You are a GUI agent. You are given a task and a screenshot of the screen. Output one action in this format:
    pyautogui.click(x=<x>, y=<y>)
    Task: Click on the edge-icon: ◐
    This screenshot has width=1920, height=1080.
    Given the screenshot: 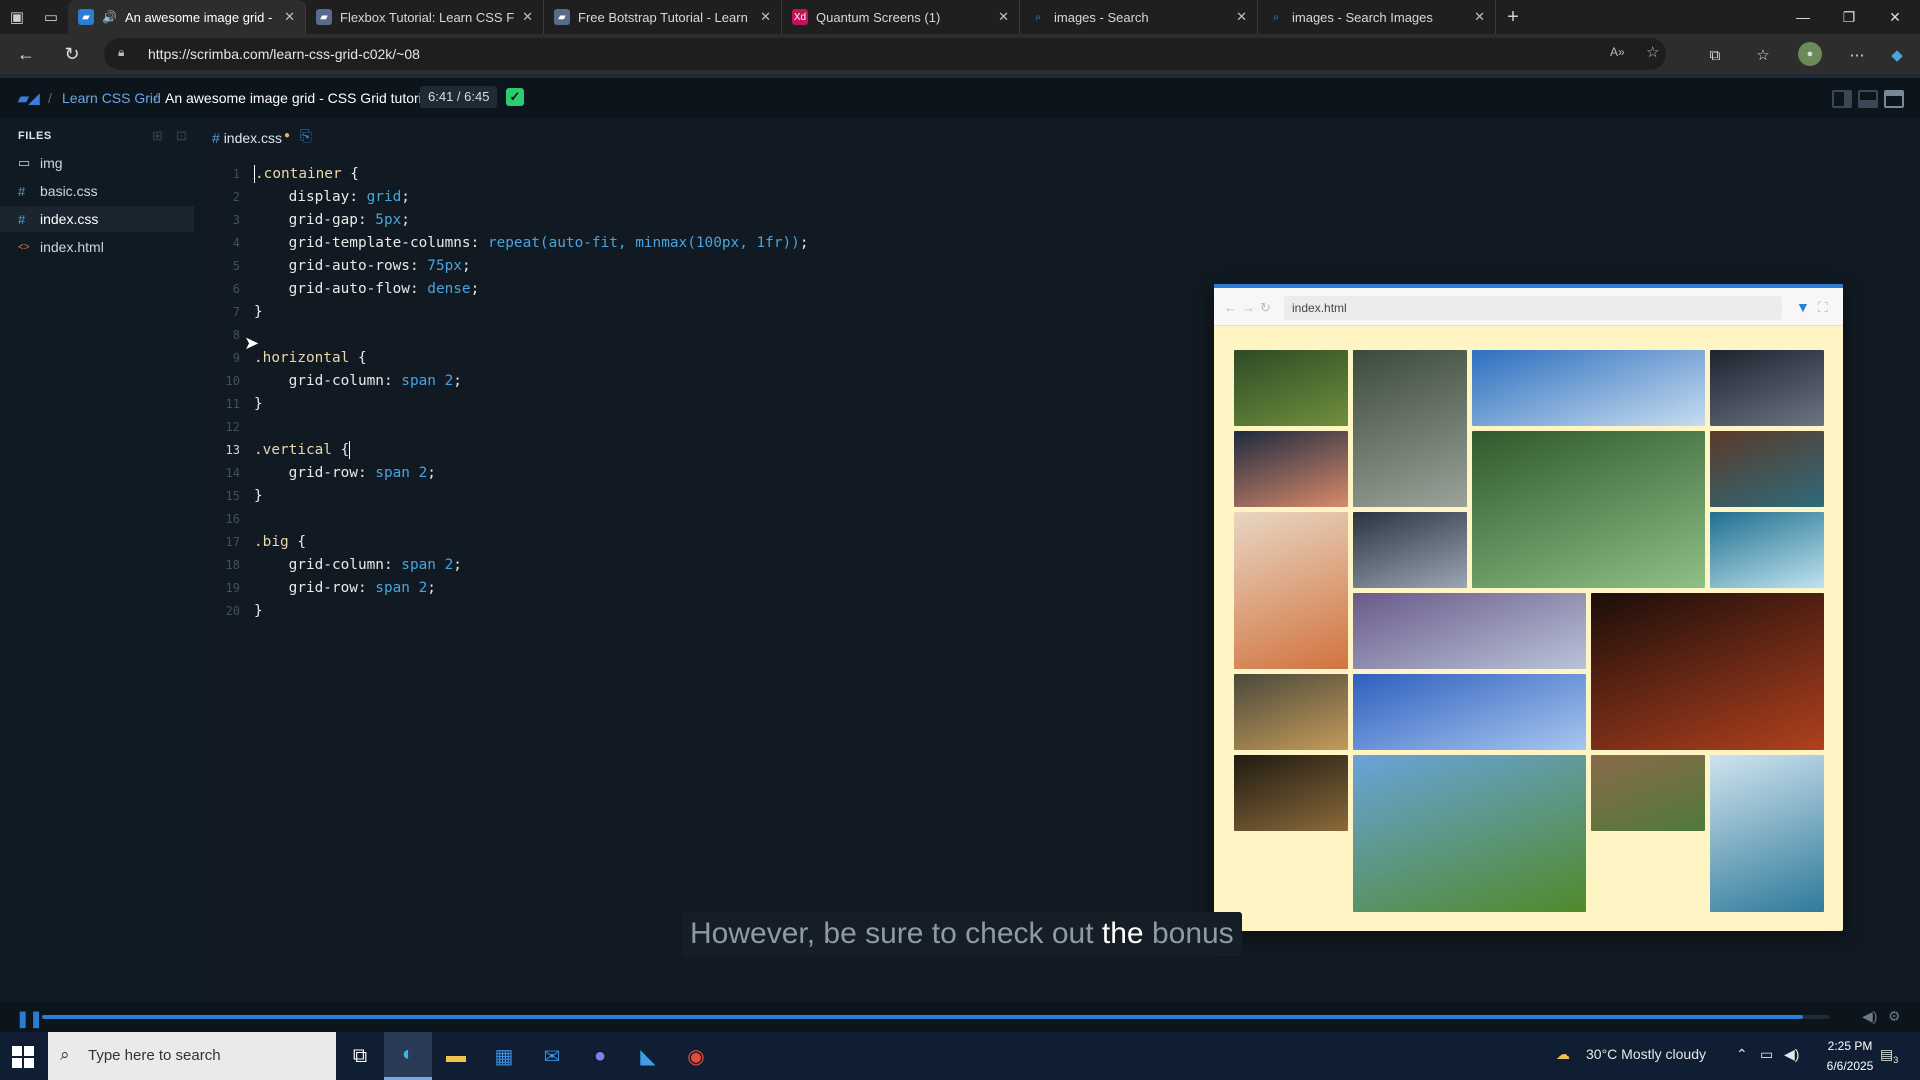 What is the action you would take?
    pyautogui.click(x=408, y=1056)
    